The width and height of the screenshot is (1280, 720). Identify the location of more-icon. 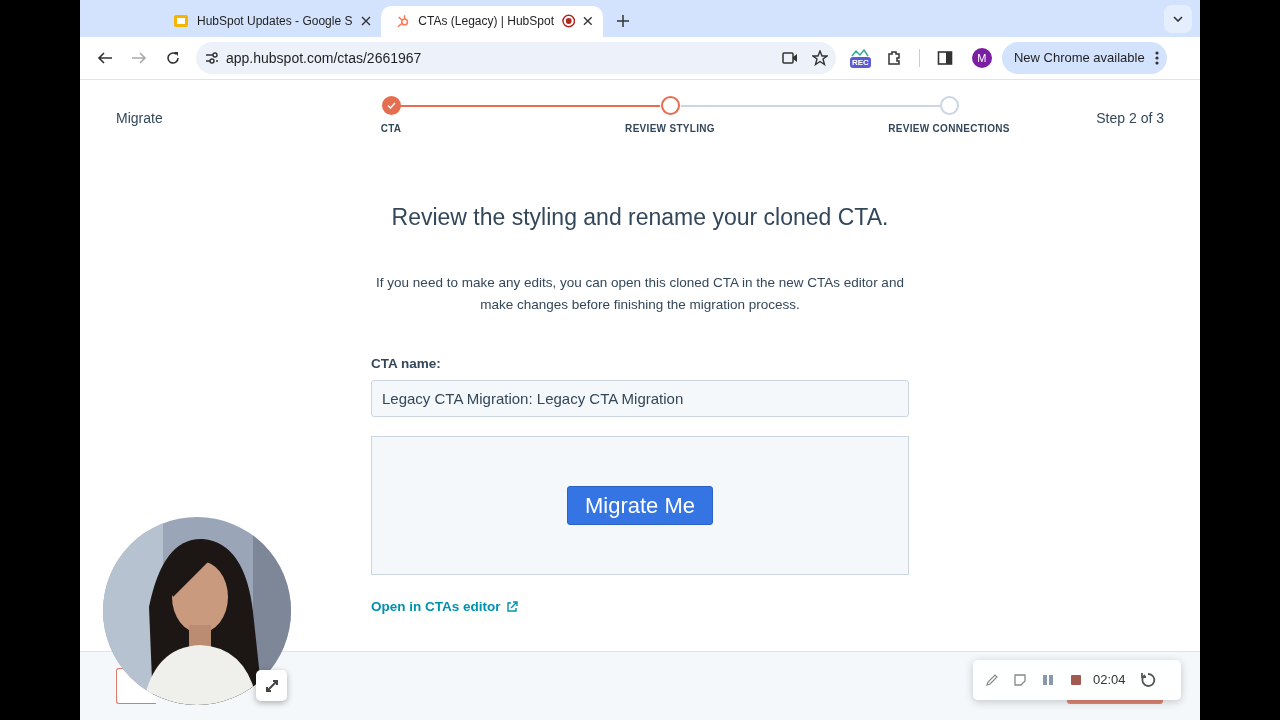
(1156, 58).